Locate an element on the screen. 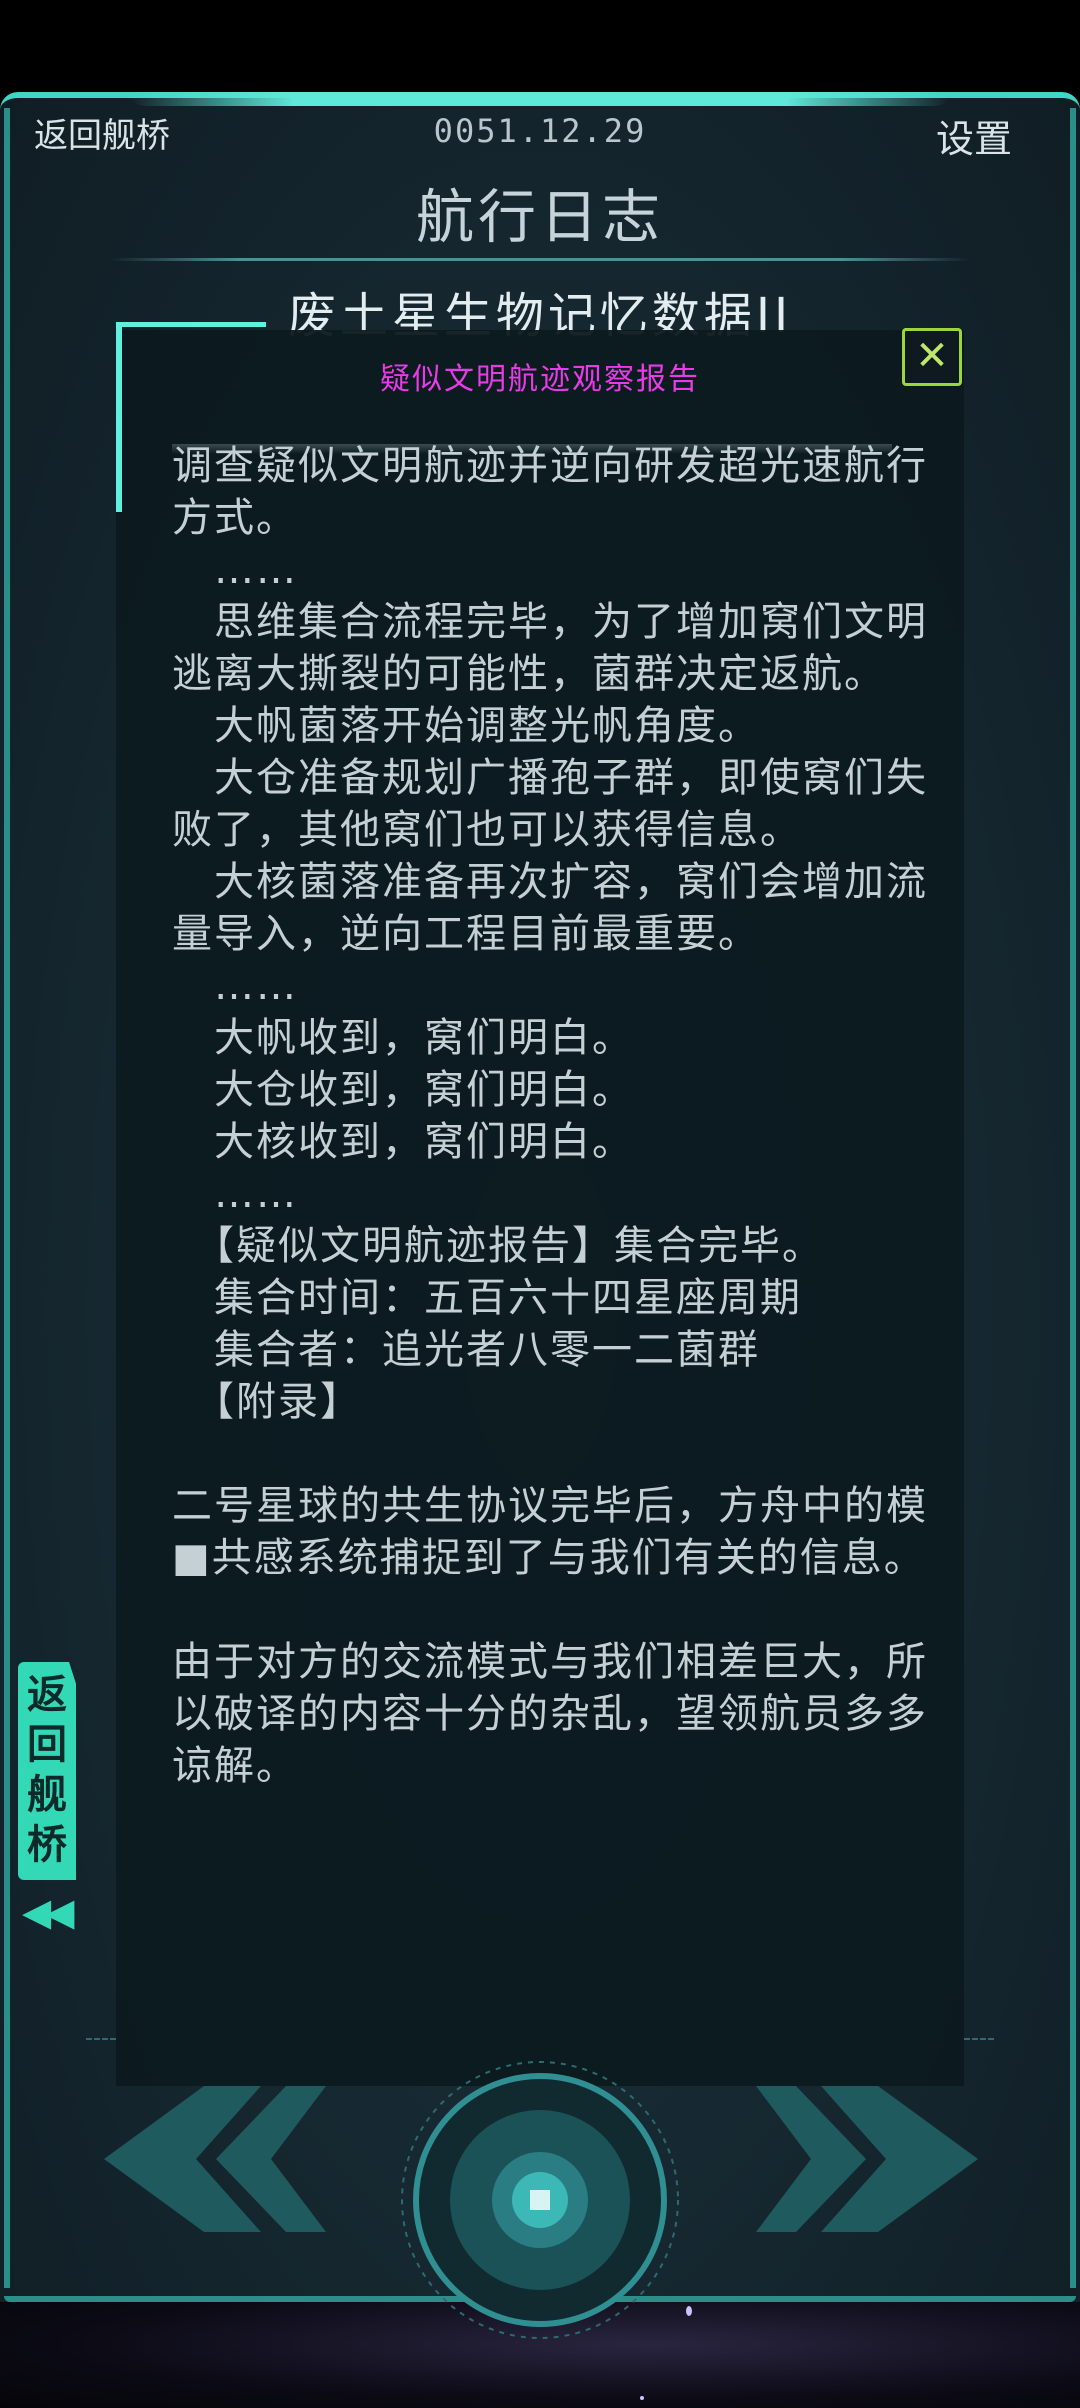 This screenshot has height=2408, width=1080. report-paragraph: 大核菌落准备再次扩容，窝们会增加流量导入，逆向工程目前最重要。 is located at coordinates (550, 908).